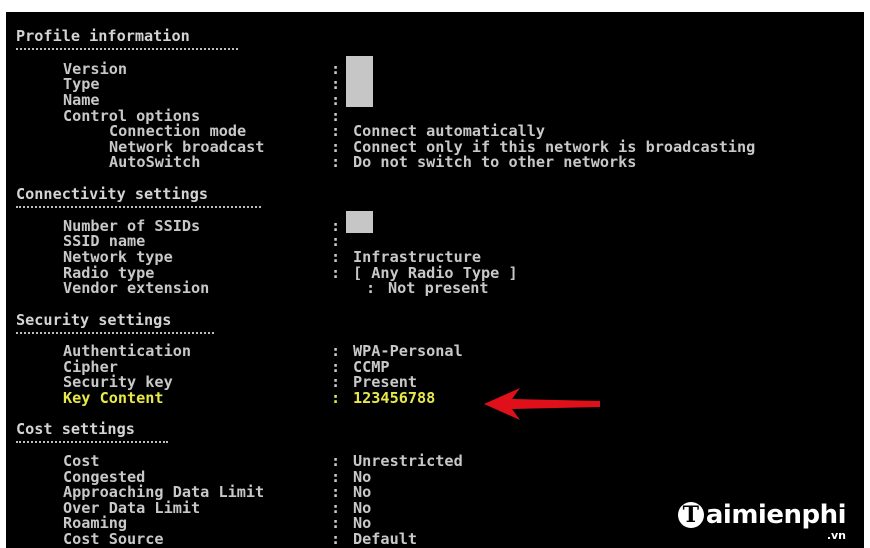  Describe the element at coordinates (104, 241) in the screenshot. I see `row-label-ssid-name: SSID name` at that location.